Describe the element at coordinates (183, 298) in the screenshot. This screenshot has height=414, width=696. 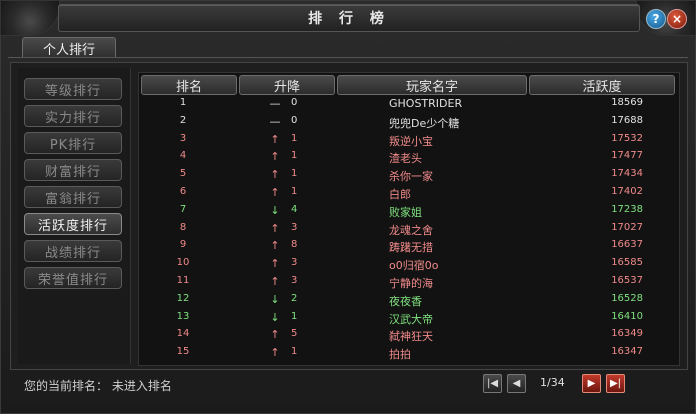
I see `rank-cell: 12` at that location.